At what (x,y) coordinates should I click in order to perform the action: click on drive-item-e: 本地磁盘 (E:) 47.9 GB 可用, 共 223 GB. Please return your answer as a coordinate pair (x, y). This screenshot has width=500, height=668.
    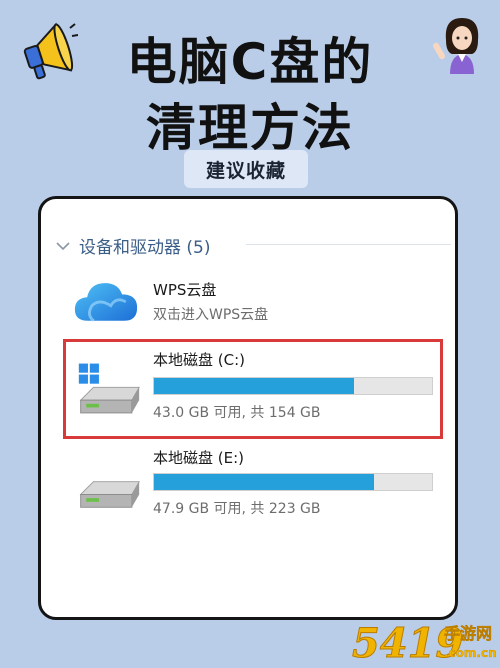
    Looking at the image, I should click on (253, 487).